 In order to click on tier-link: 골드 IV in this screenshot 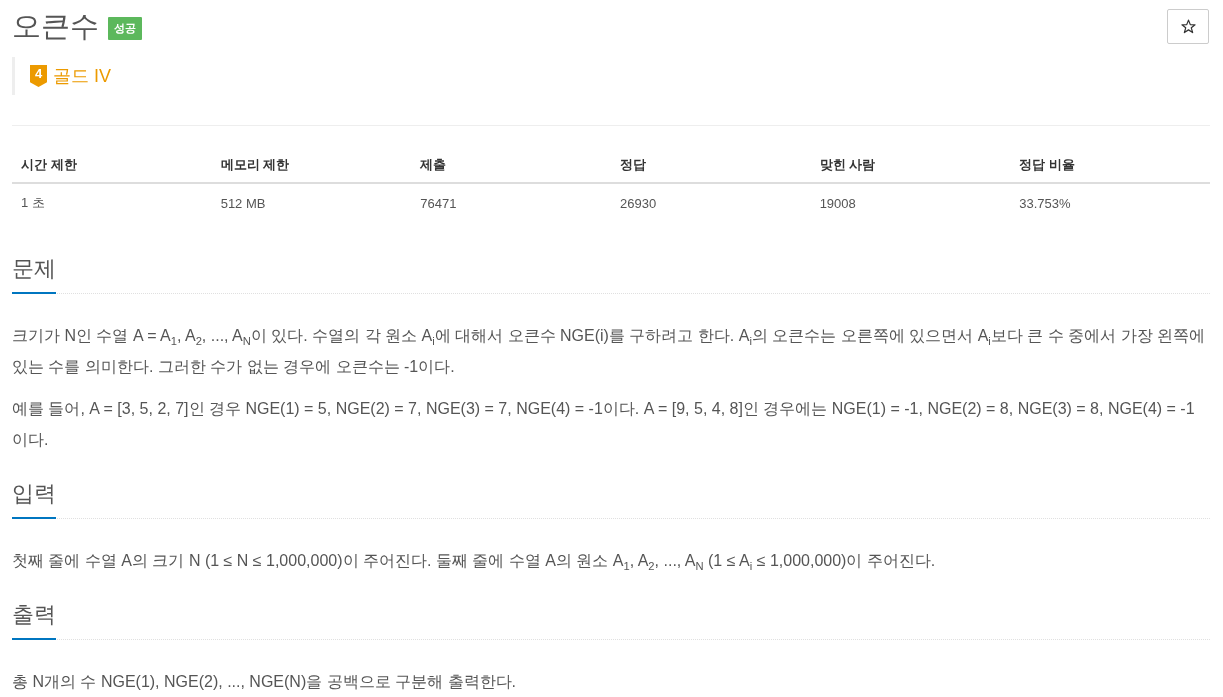, I will do `click(82, 76)`.